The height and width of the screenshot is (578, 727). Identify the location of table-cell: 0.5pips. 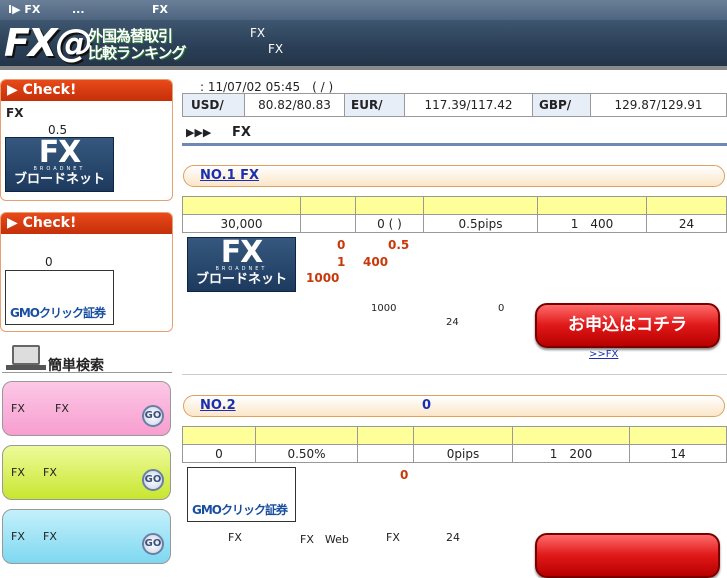
(480, 223).